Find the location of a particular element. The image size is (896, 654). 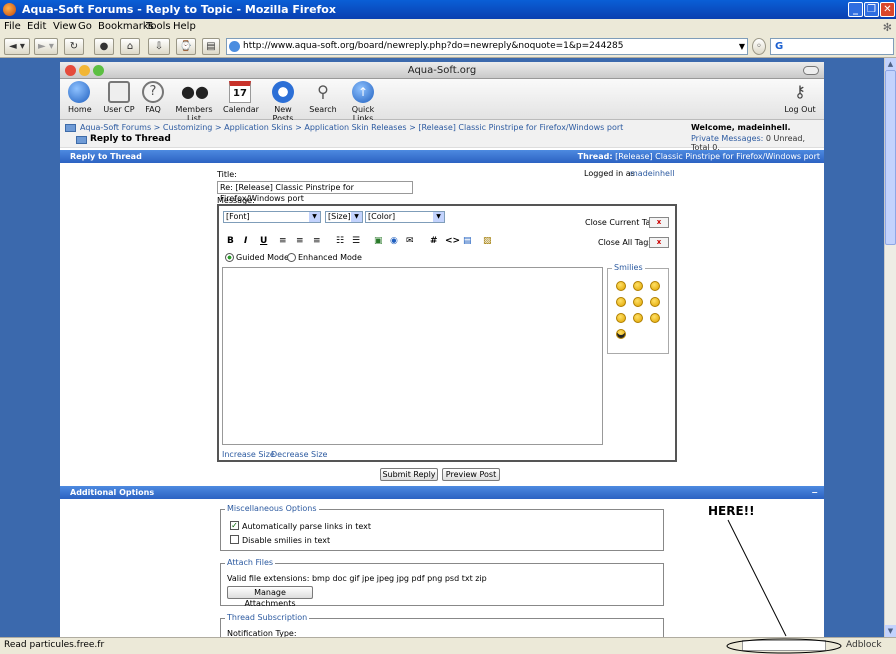

menu-go: Go is located at coordinates (85, 26).